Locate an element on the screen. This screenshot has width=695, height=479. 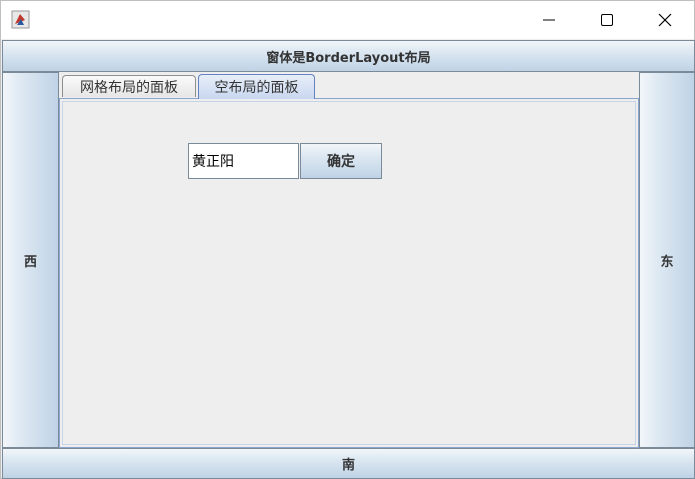
minimize-button is located at coordinates (549, 20).